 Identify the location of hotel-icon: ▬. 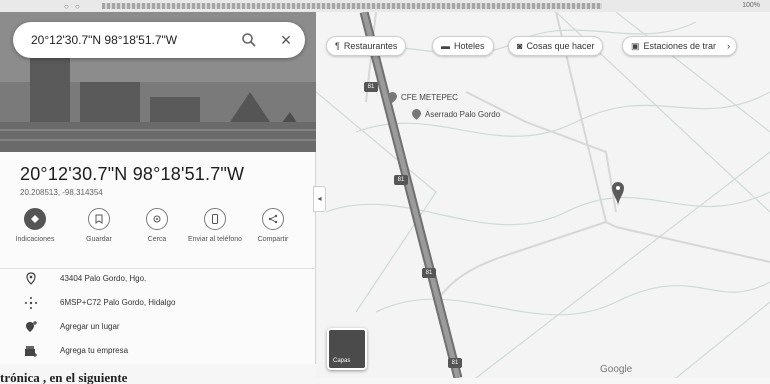
(445, 46).